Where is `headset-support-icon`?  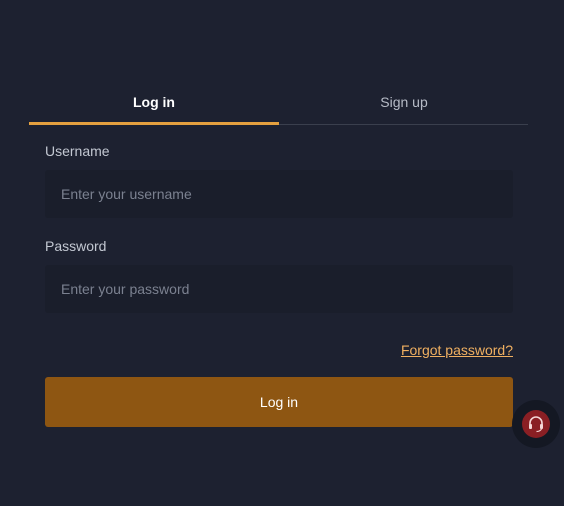
headset-support-icon is located at coordinates (536, 424).